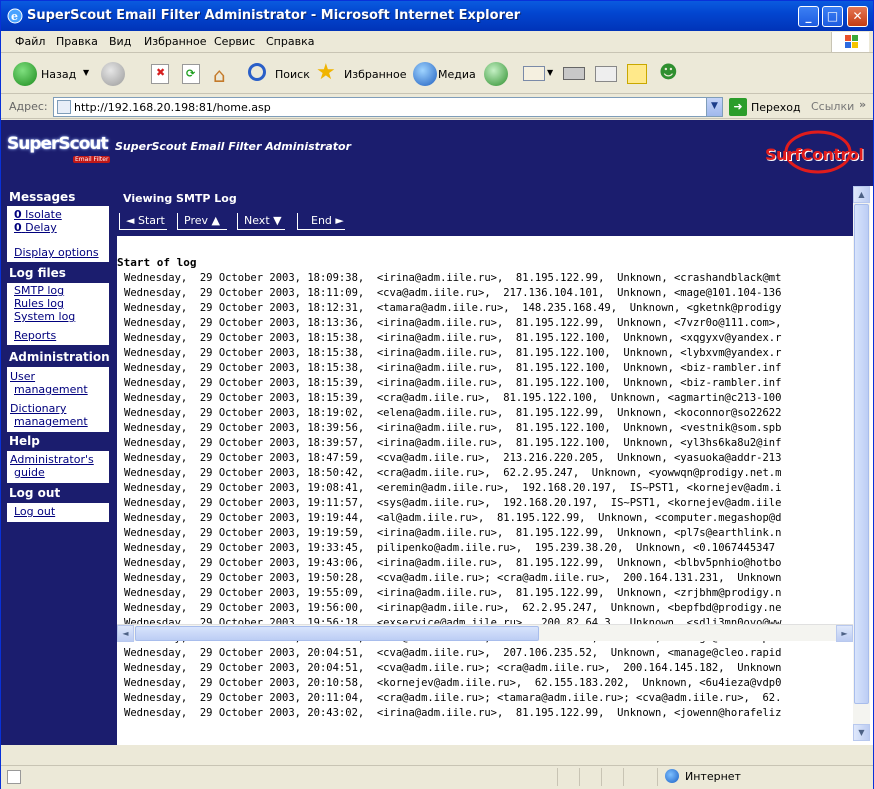 The image size is (874, 789). Describe the element at coordinates (44, 316) in the screenshot. I see `system-log-link: System log` at that location.